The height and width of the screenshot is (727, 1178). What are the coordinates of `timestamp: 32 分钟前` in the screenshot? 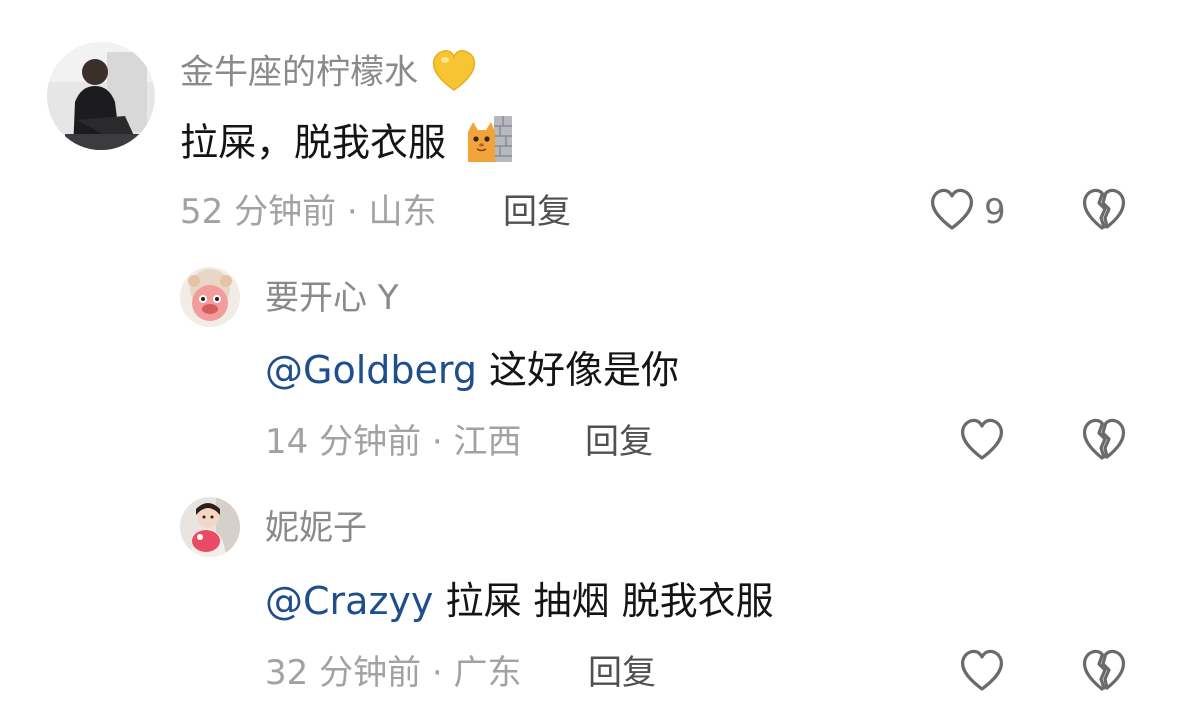 It's located at (343, 673).